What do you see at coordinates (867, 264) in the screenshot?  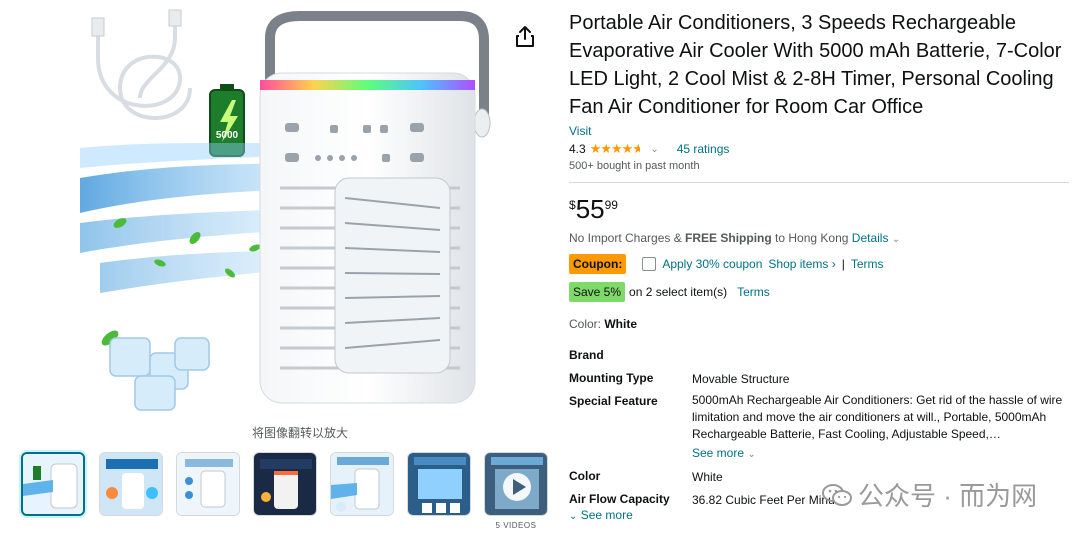 I see `coupon-terms-link: Terms` at bounding box center [867, 264].